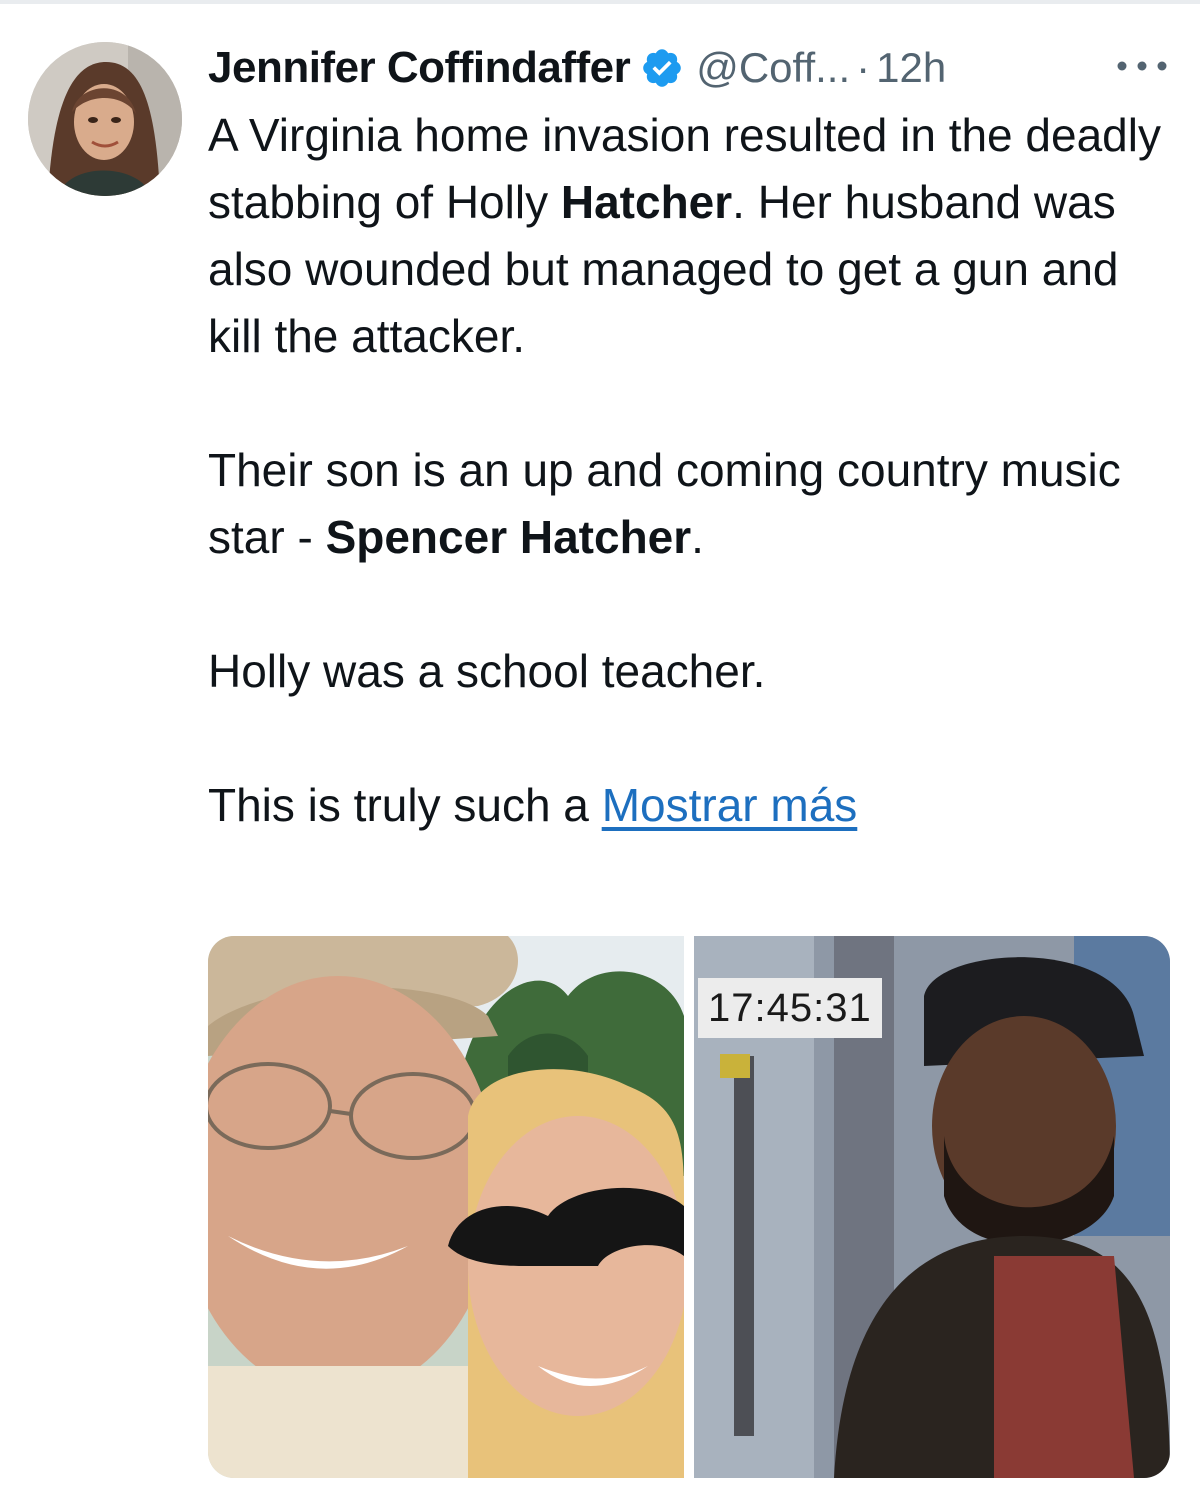 The image size is (1200, 1494). I want to click on tweet-paragraph-4: This is truly such a Mostrar más, so click(533, 805).